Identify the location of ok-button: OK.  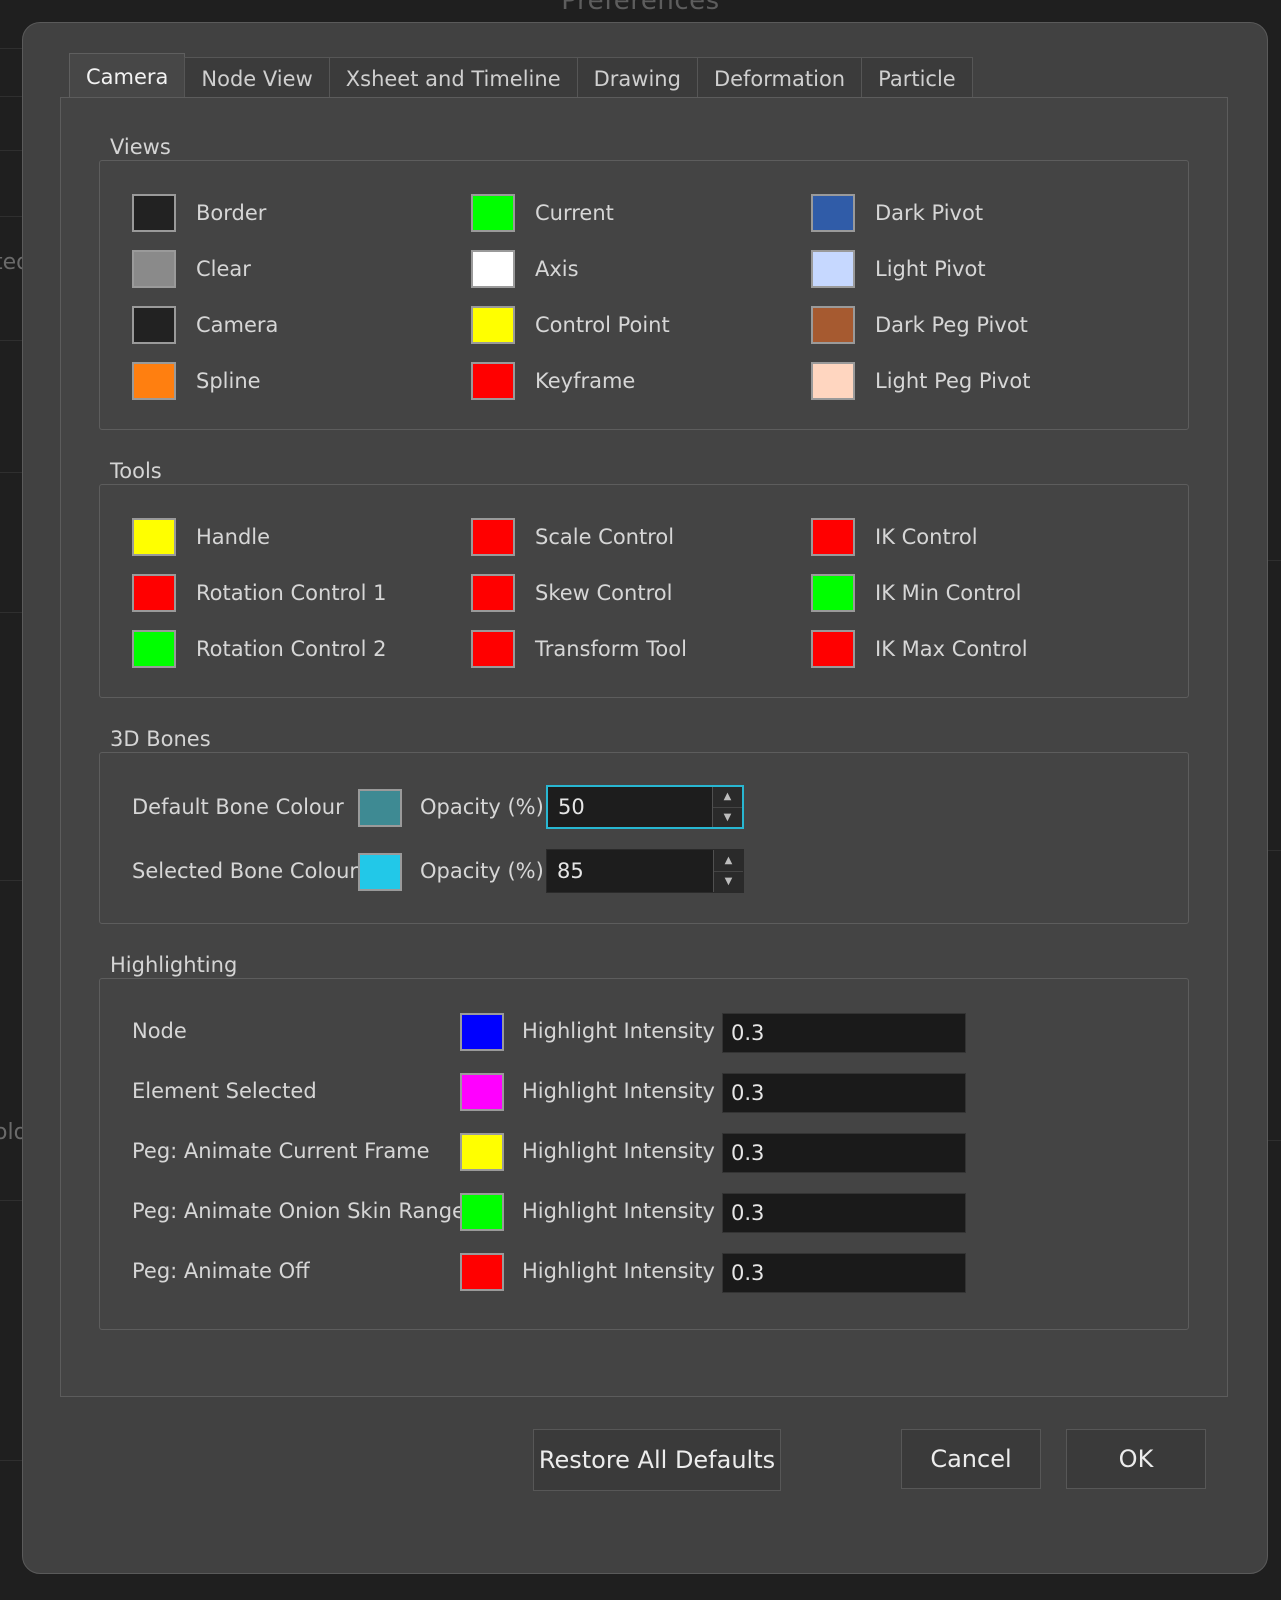
(1136, 1459).